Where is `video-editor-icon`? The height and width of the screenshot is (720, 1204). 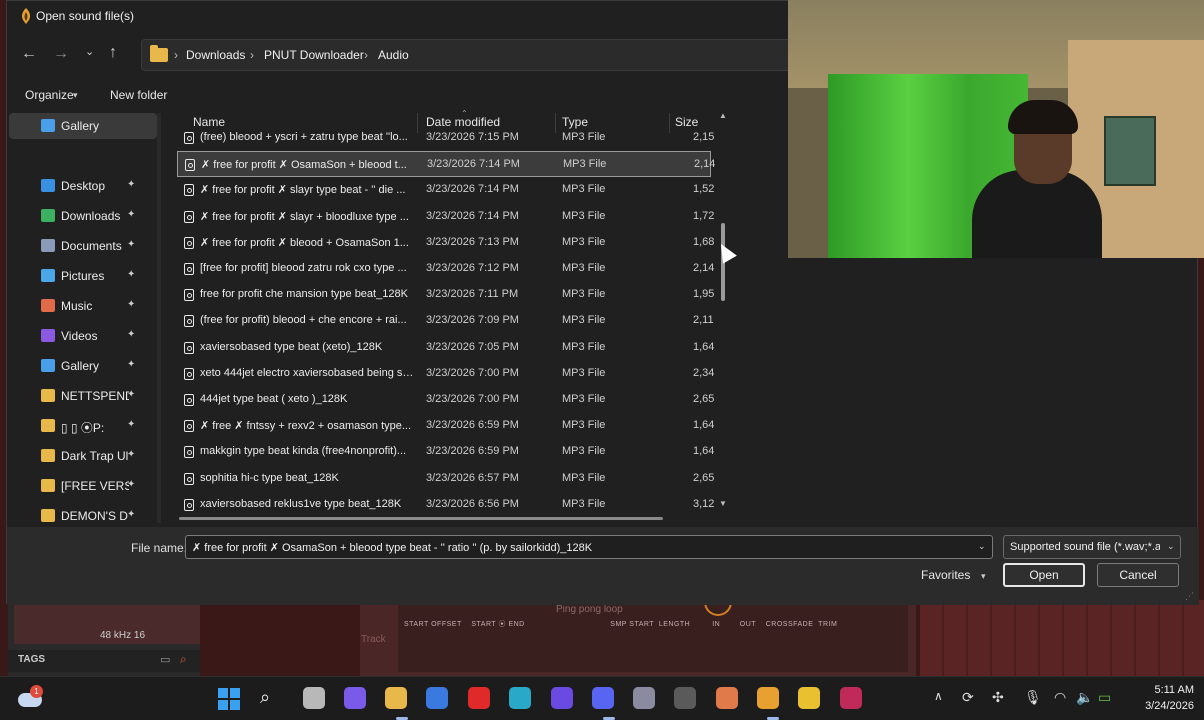 video-editor-icon is located at coordinates (562, 698).